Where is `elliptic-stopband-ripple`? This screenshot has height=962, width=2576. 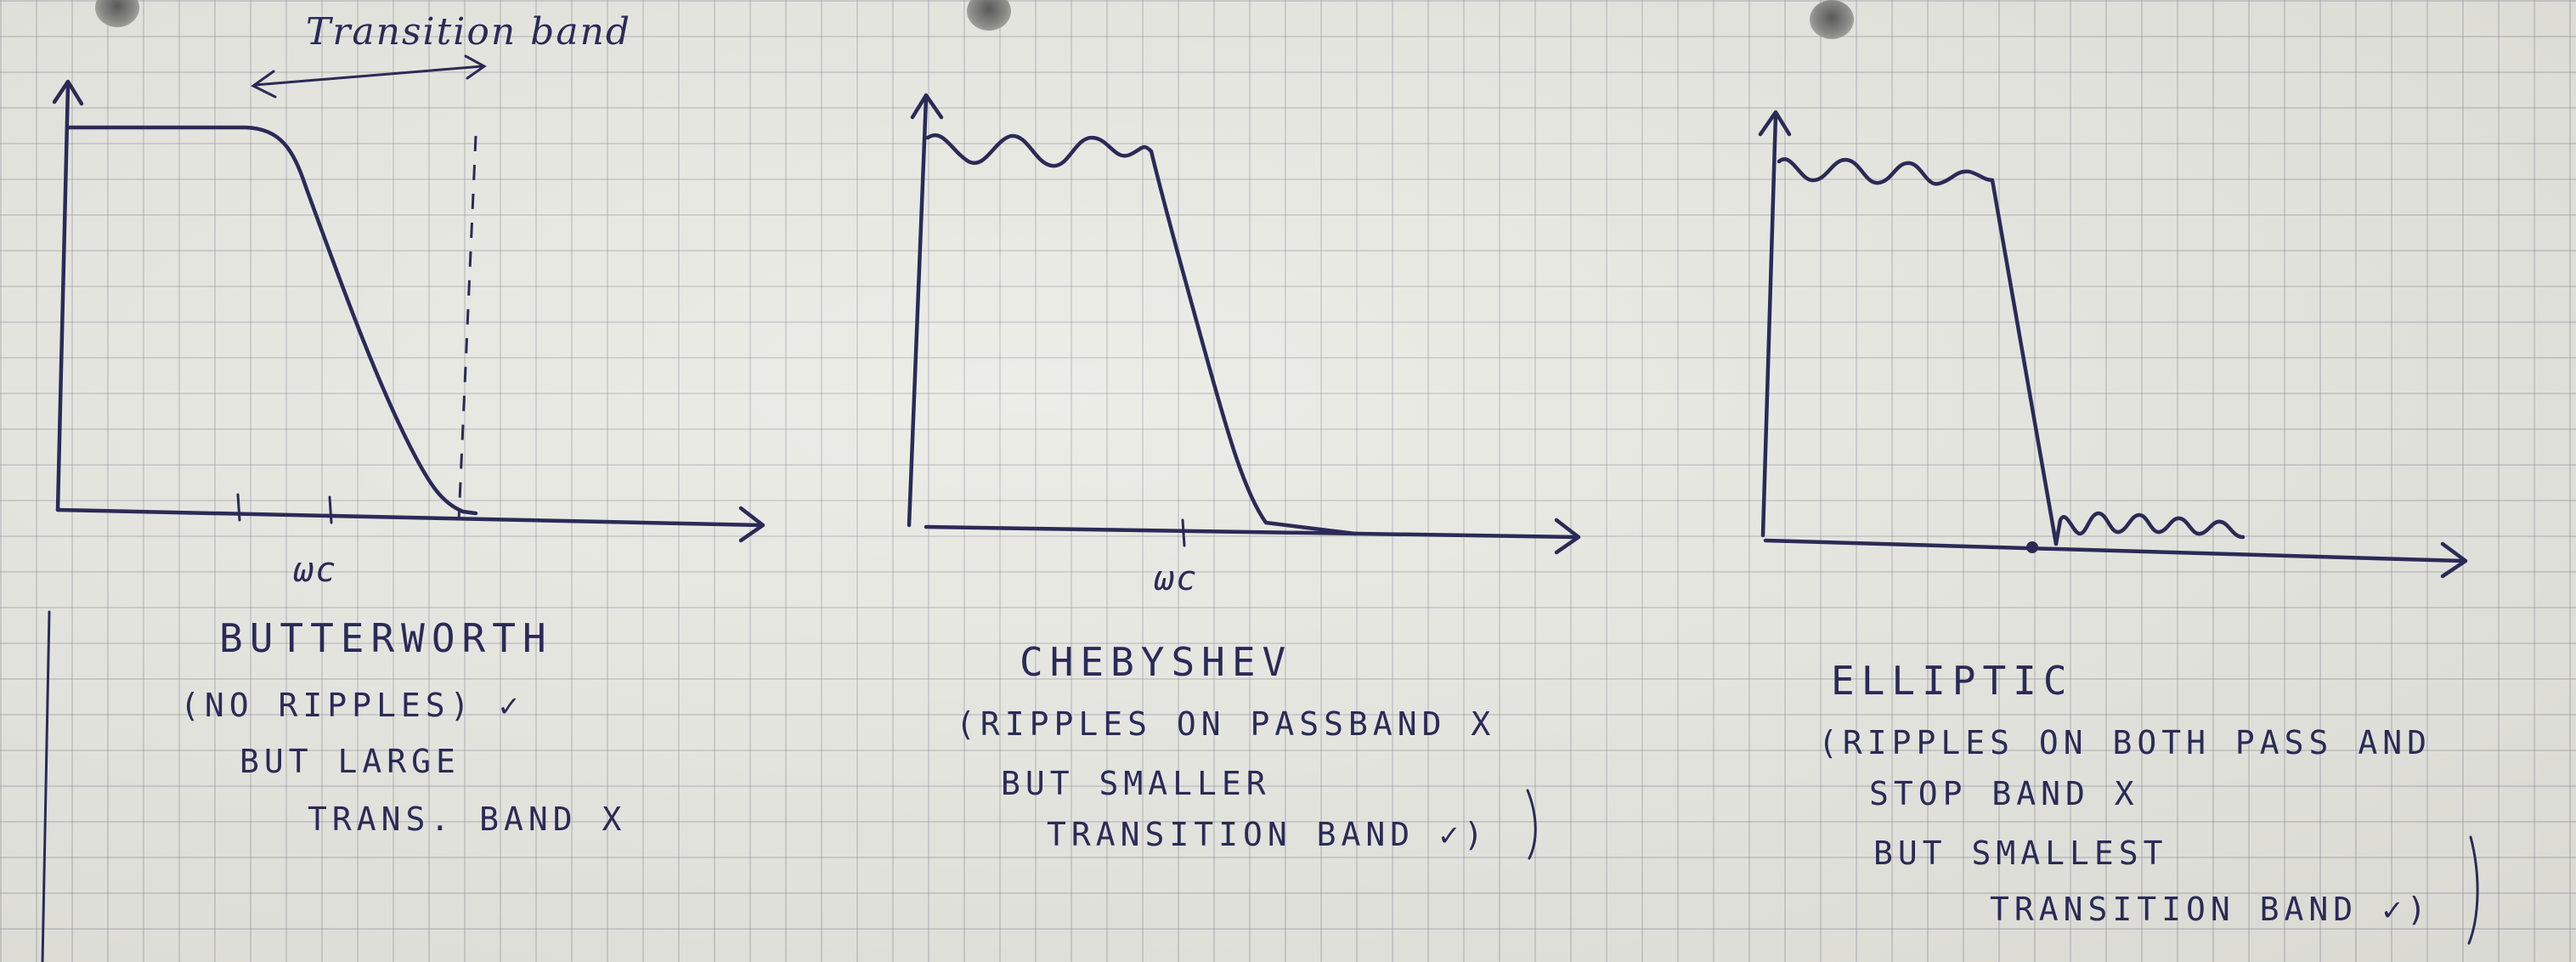
elliptic-stopband-ripple is located at coordinates (2149, 528).